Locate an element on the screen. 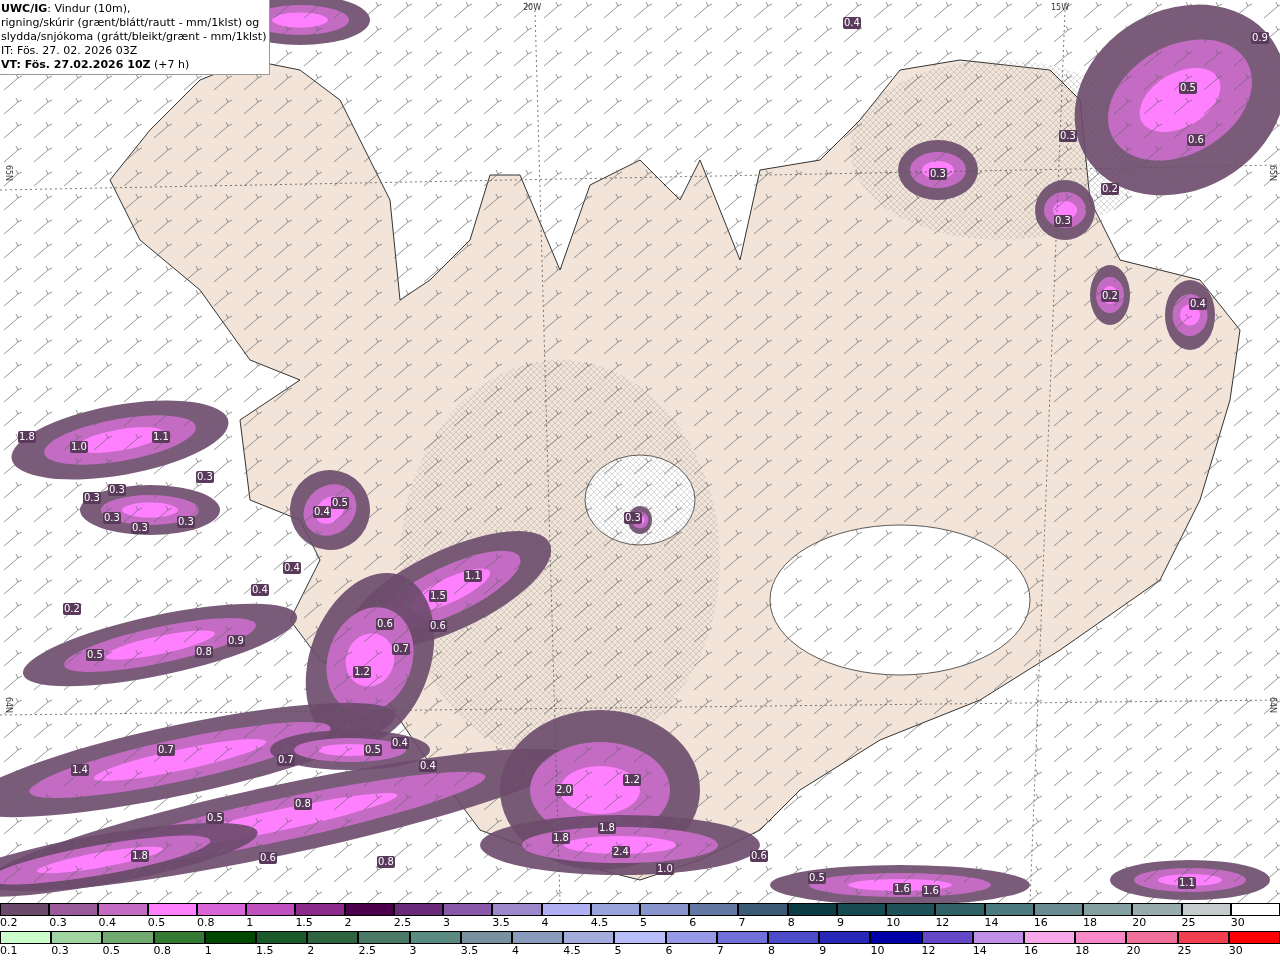 The width and height of the screenshot is (1280, 960). legend-label: 0.4 is located at coordinates (107, 923).